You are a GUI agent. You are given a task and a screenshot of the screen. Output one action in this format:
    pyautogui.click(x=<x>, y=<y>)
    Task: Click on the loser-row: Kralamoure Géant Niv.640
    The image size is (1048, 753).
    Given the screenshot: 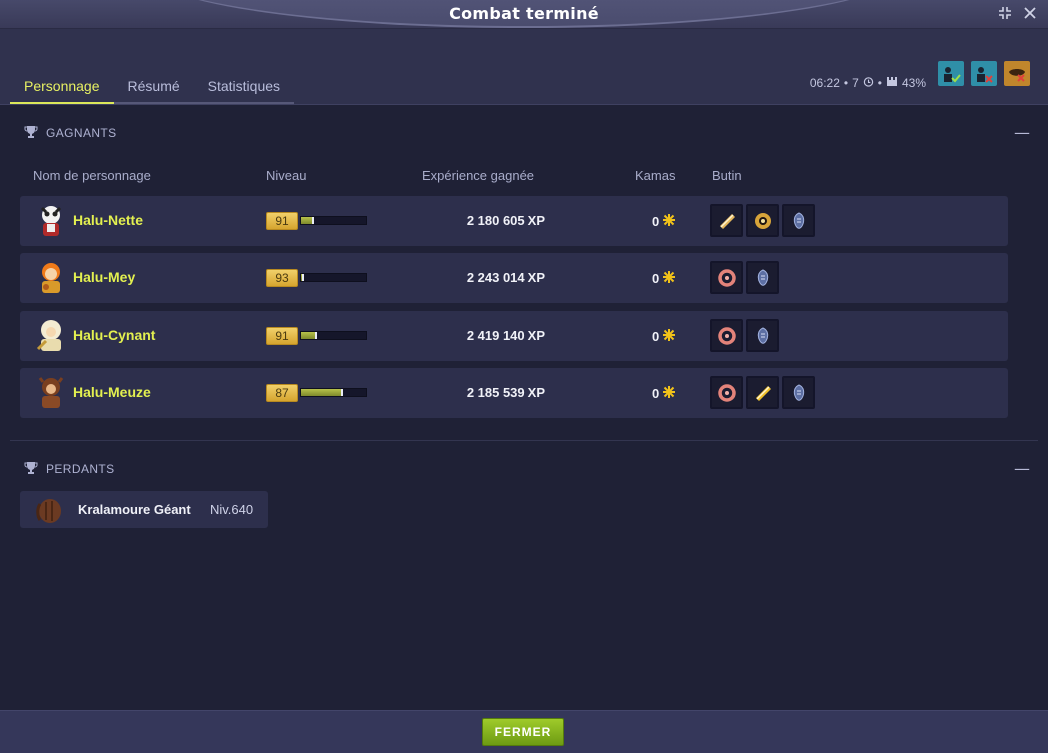 What is the action you would take?
    pyautogui.click(x=144, y=509)
    